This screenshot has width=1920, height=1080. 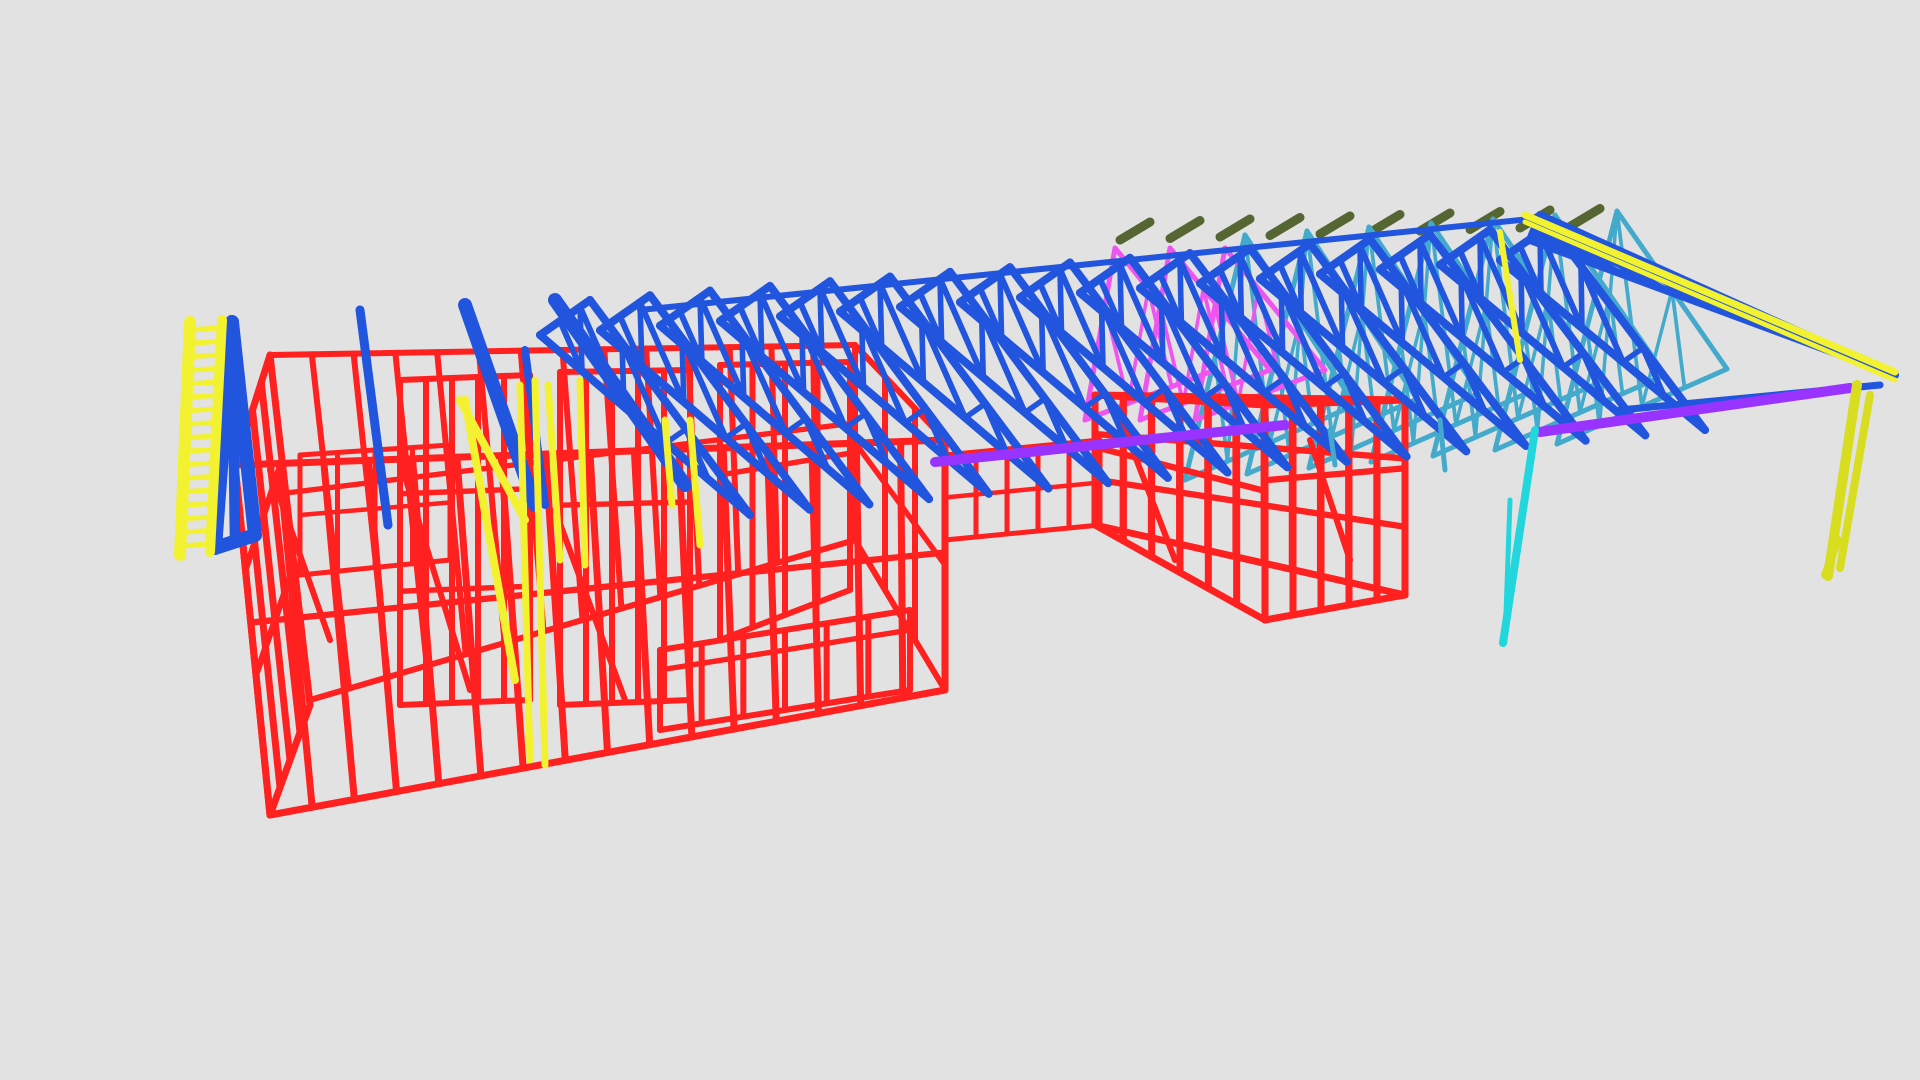 I want to click on wall-noggin, so click(x=1022, y=490).